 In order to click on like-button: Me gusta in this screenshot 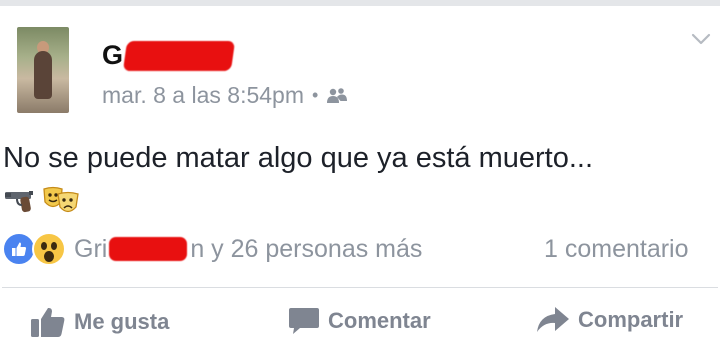, I will do `click(99, 322)`.